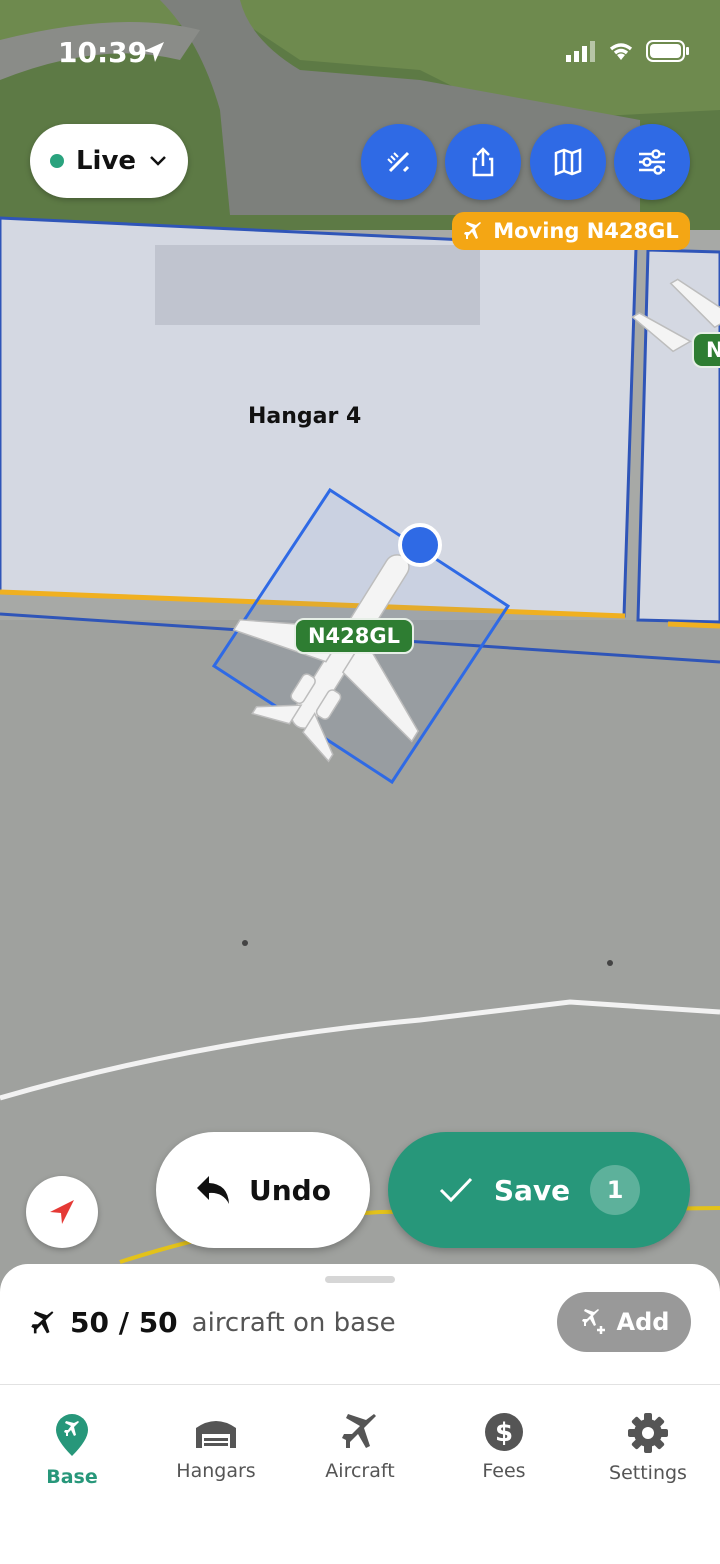 The width and height of the screenshot is (720, 1564). What do you see at coordinates (154, 52) in the screenshot?
I see `location-arrow-icon` at bounding box center [154, 52].